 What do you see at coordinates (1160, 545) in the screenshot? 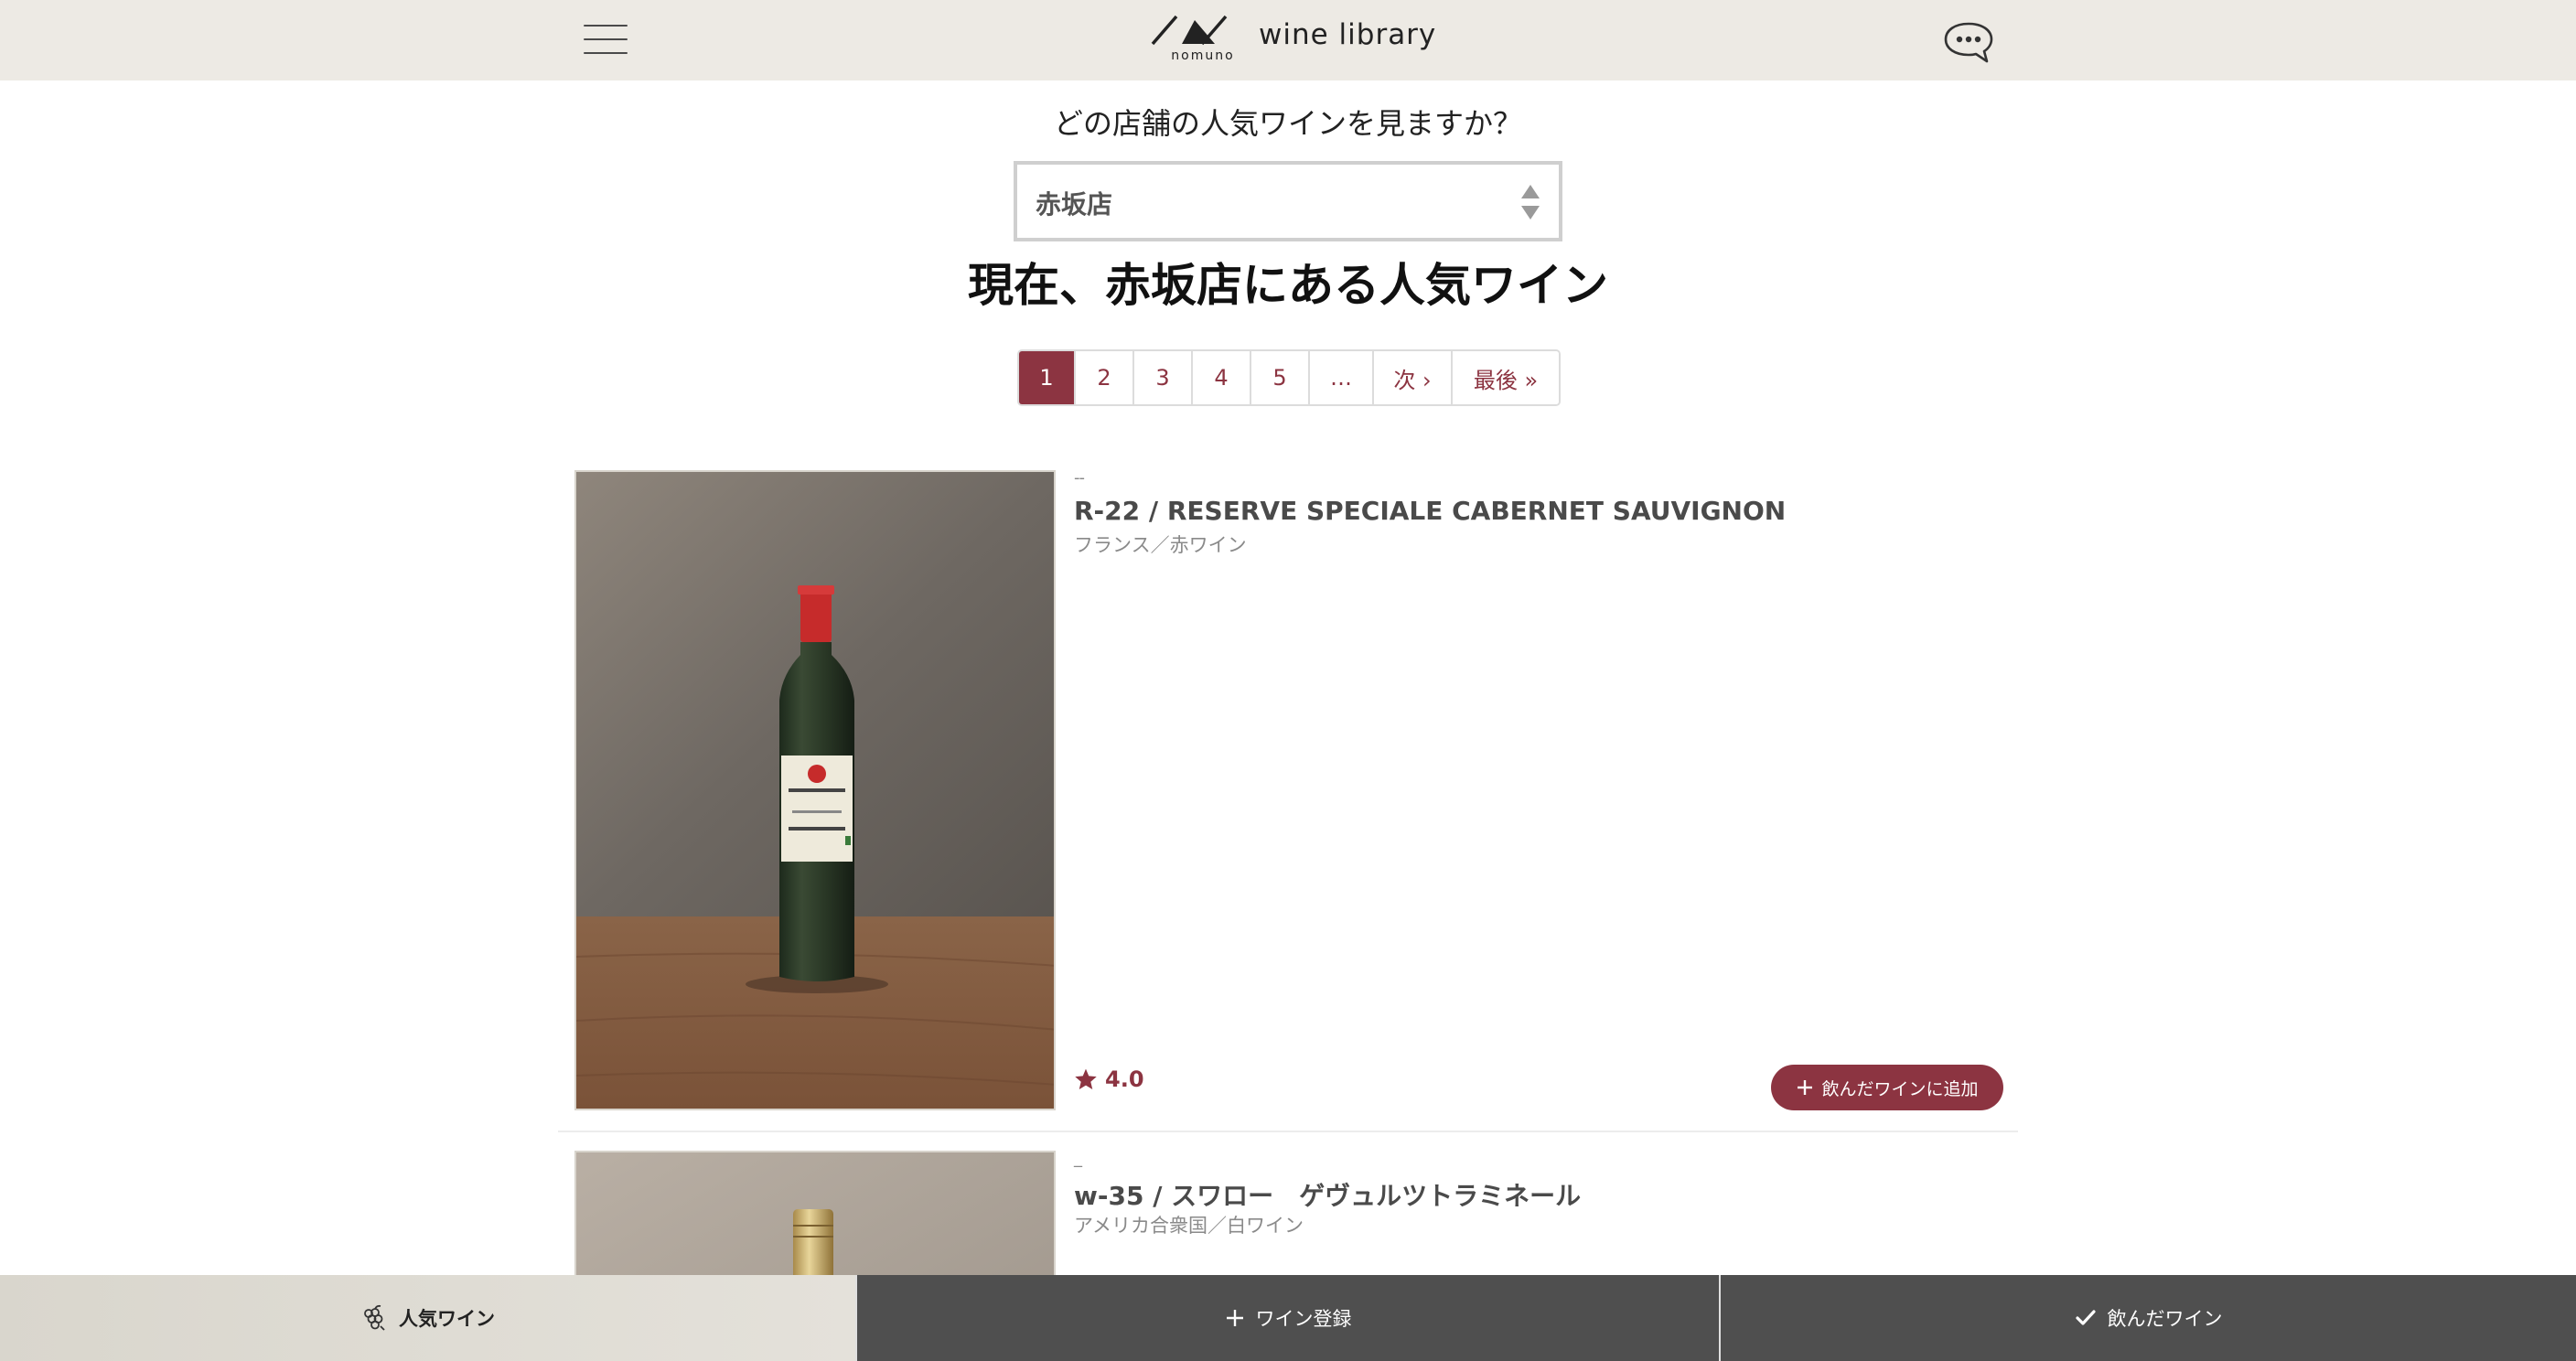
I see `wine-origin-type: フランス／赤ワイン` at bounding box center [1160, 545].